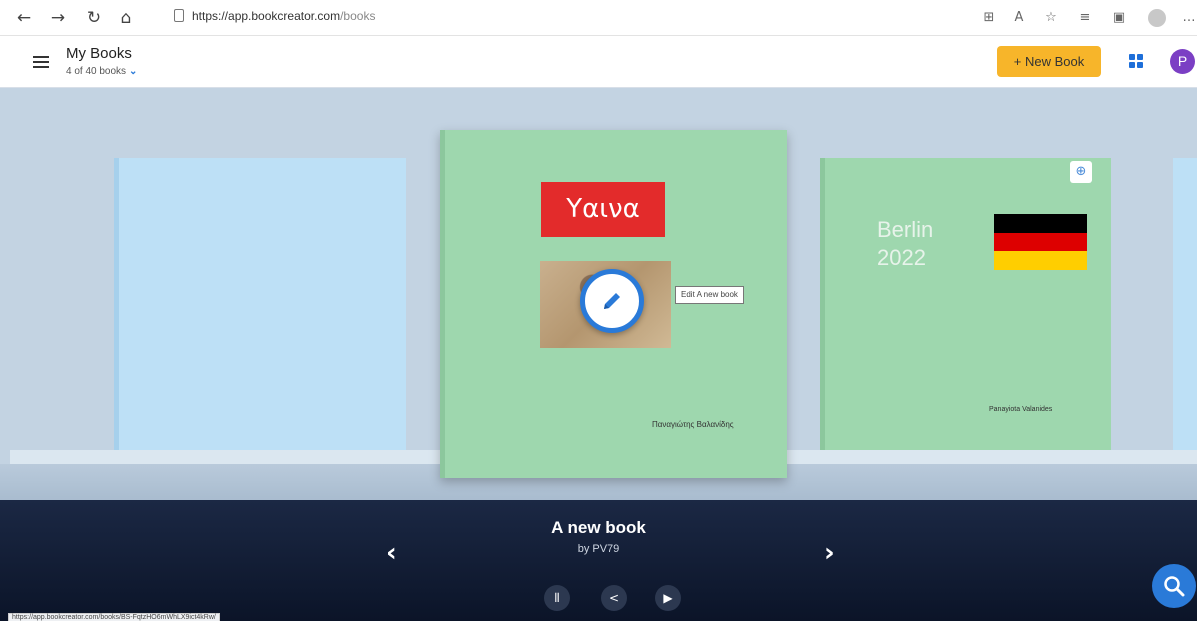 The height and width of the screenshot is (621, 1197). Describe the element at coordinates (1040, 242) in the screenshot. I see `german-flag-image` at that location.